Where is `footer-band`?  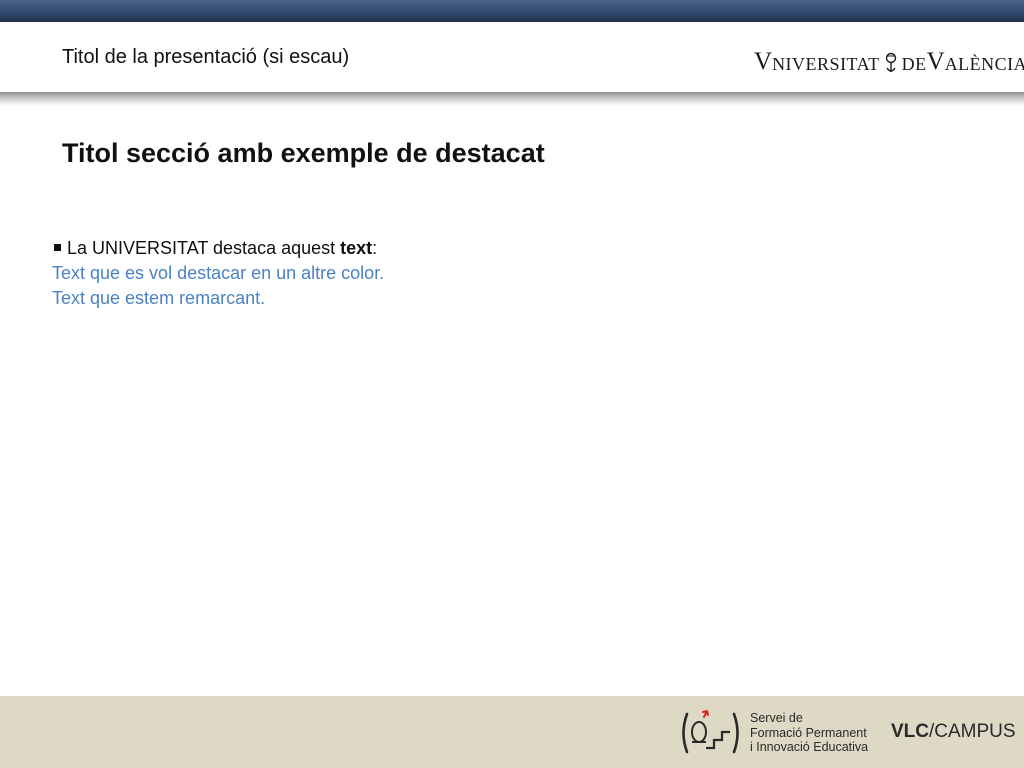
footer-band is located at coordinates (512, 732).